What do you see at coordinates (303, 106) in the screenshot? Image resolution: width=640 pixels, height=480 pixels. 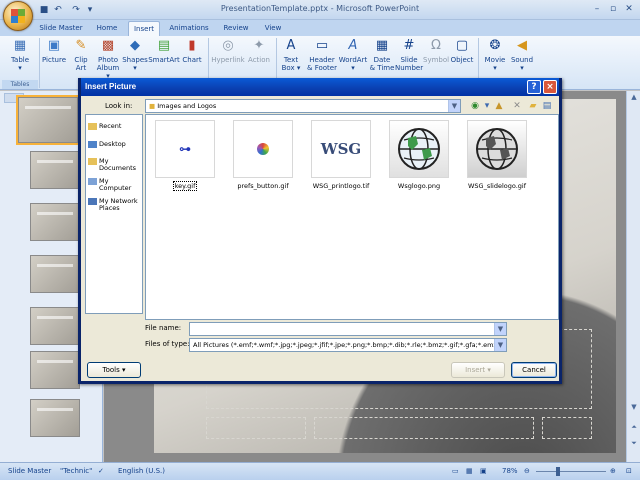 I see `look-in-combo: ■ Images and Logos ▼` at bounding box center [303, 106].